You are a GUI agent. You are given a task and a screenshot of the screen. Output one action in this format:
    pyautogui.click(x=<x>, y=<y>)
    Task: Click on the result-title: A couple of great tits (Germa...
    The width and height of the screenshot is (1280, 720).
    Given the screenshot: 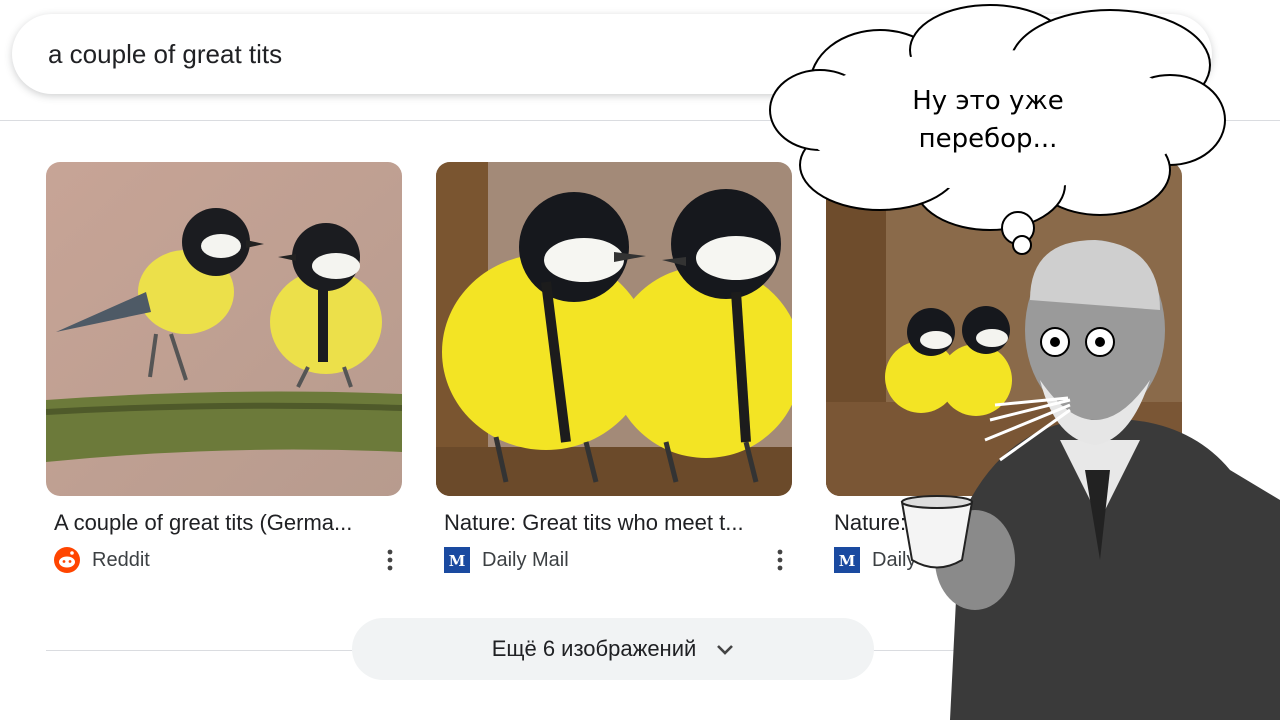 What is the action you would take?
    pyautogui.click(x=220, y=523)
    